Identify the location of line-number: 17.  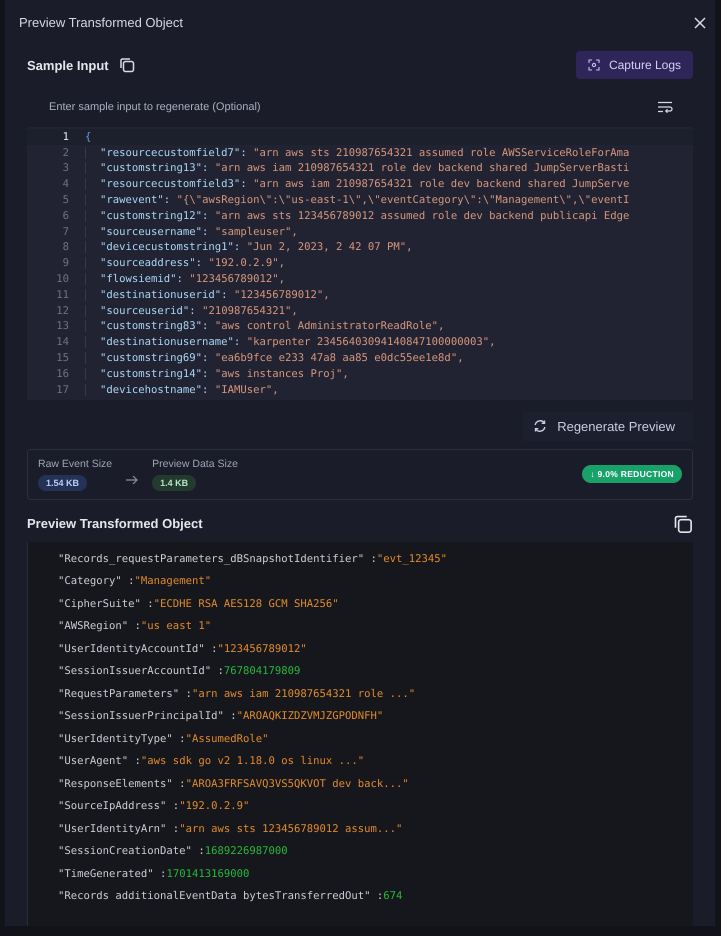
(62, 390).